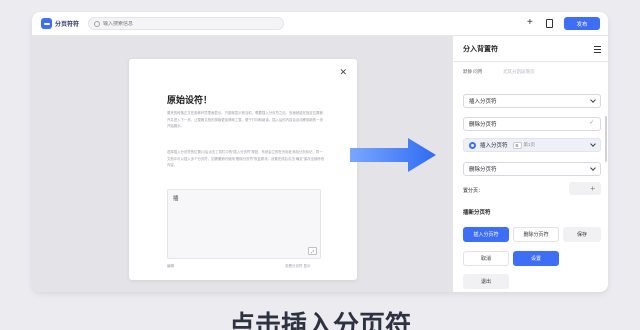  What do you see at coordinates (536, 258) in the screenshot?
I see `settings-button: 设置` at bounding box center [536, 258].